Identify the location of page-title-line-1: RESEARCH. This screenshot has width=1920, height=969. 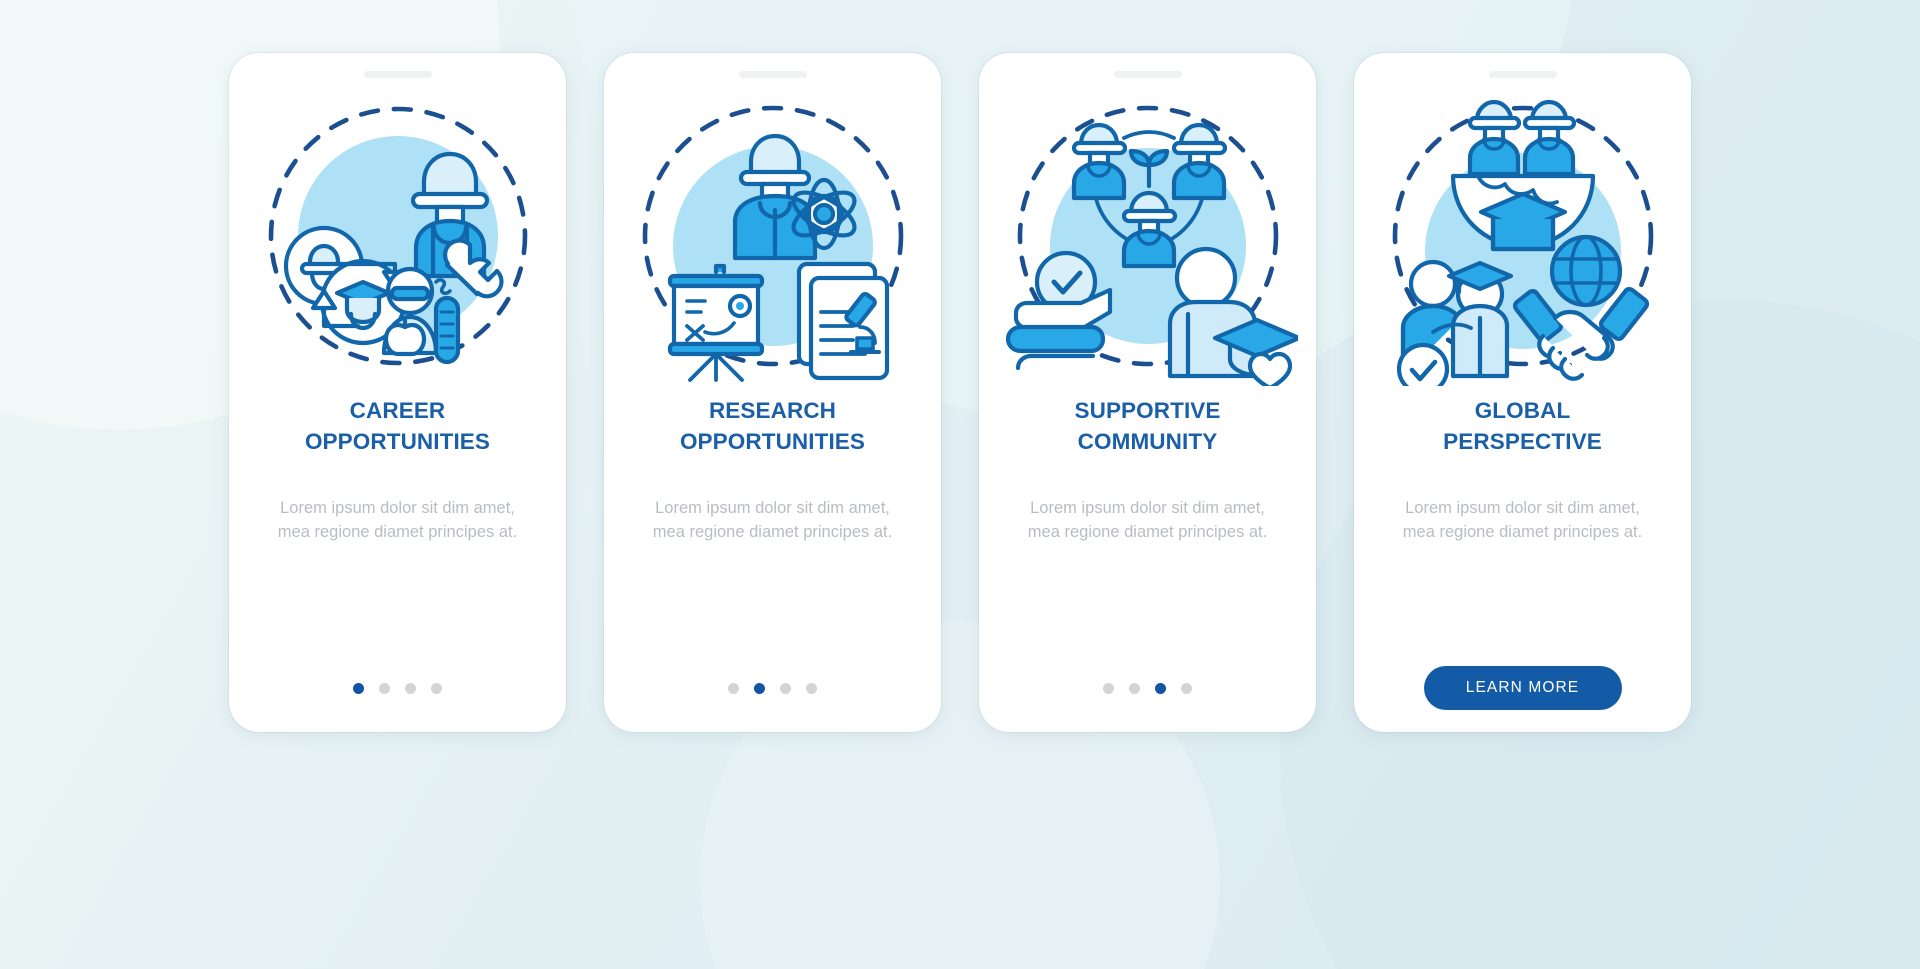
(772, 410).